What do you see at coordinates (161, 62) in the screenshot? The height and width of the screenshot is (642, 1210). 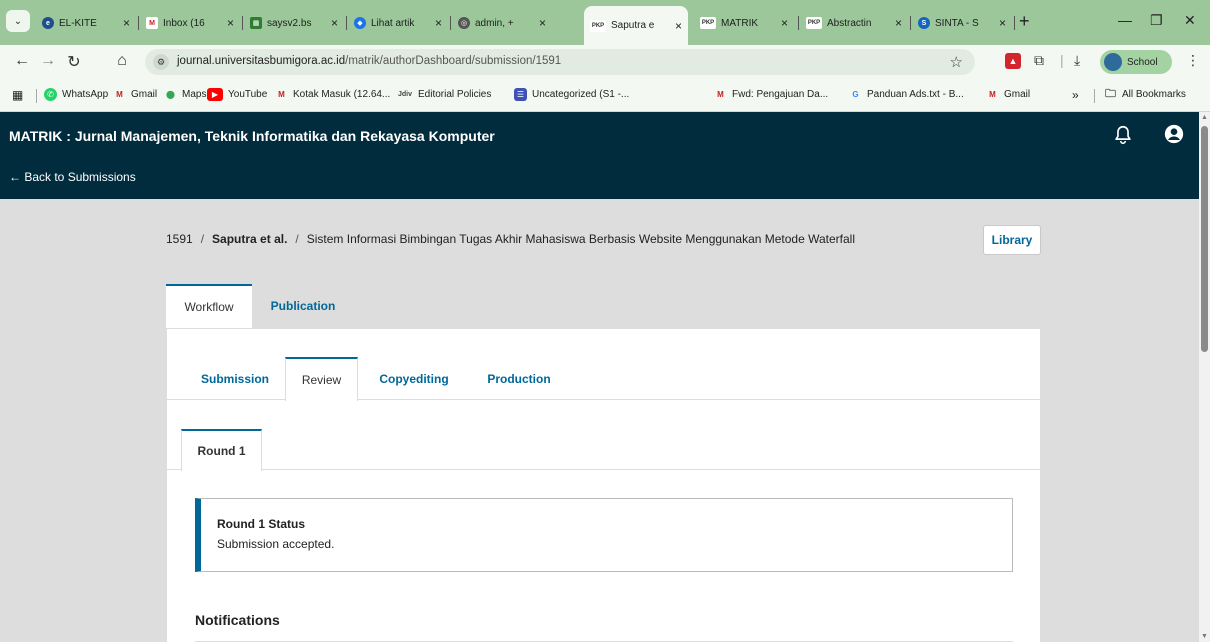 I see `site-info-icon: ⚙` at bounding box center [161, 62].